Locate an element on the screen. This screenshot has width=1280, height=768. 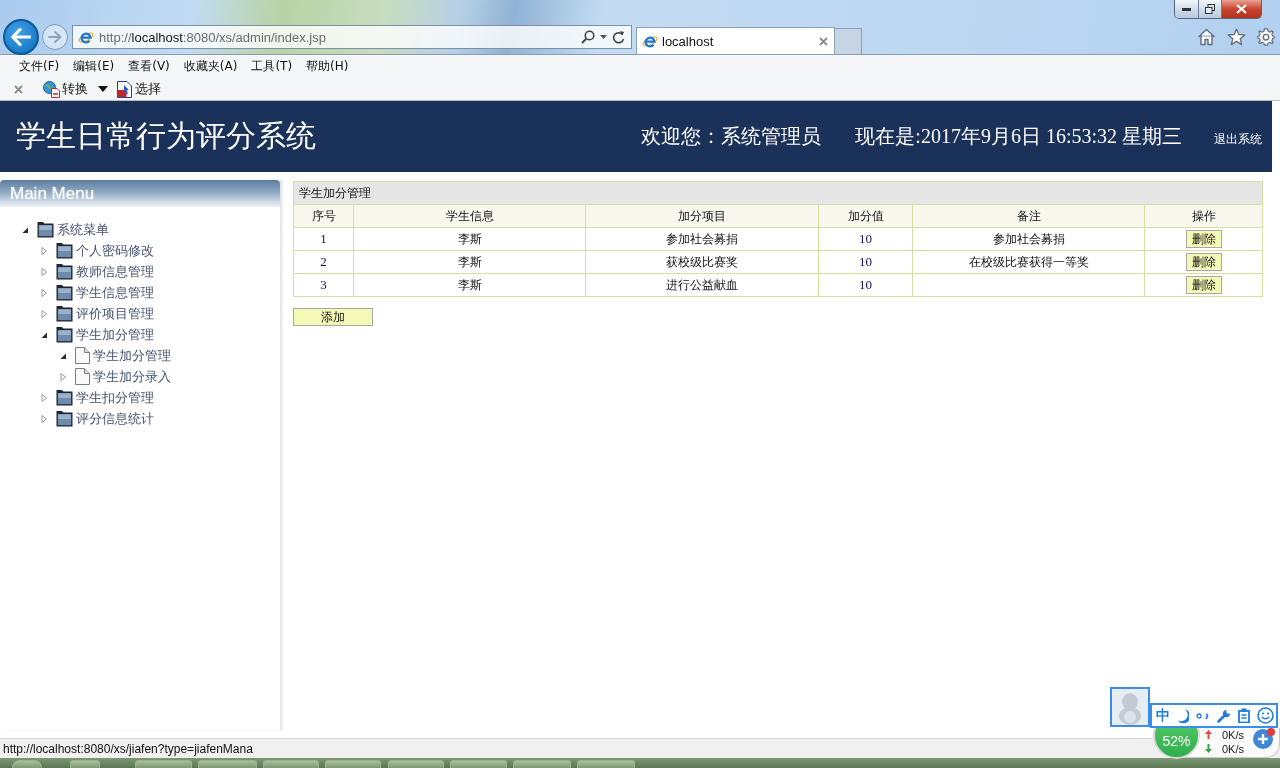
restore-icon is located at coordinates (1210, 9).